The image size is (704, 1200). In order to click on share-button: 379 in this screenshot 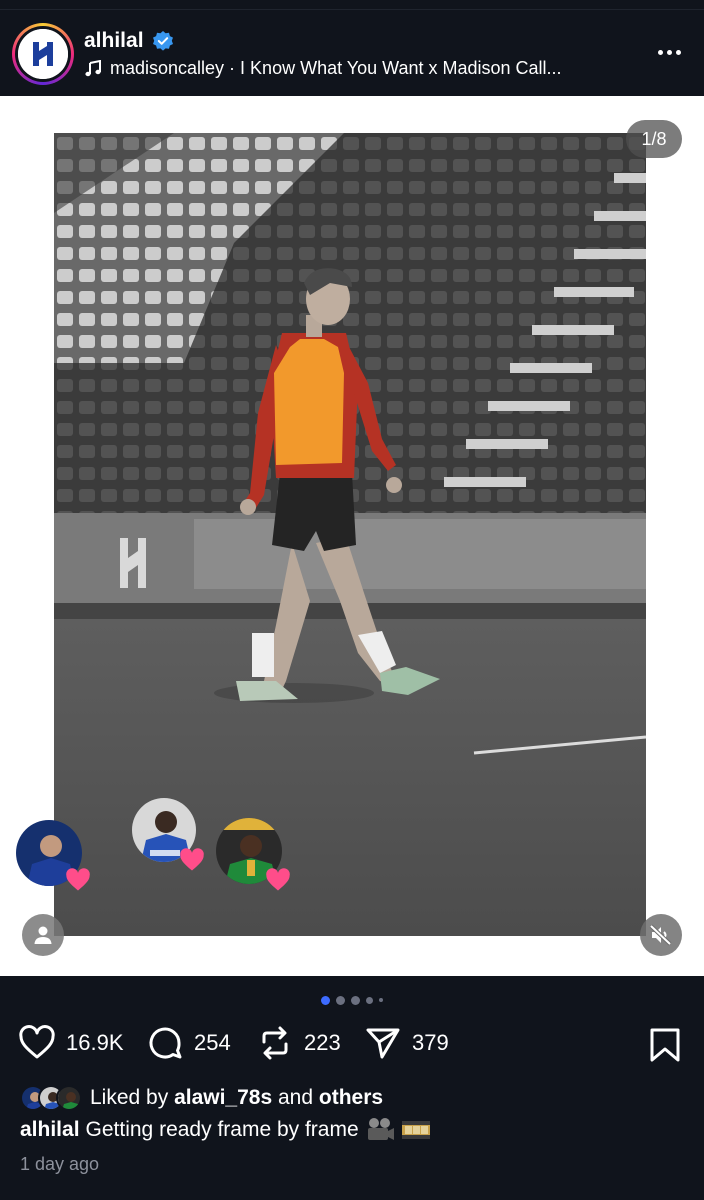, I will do `click(406, 1043)`.